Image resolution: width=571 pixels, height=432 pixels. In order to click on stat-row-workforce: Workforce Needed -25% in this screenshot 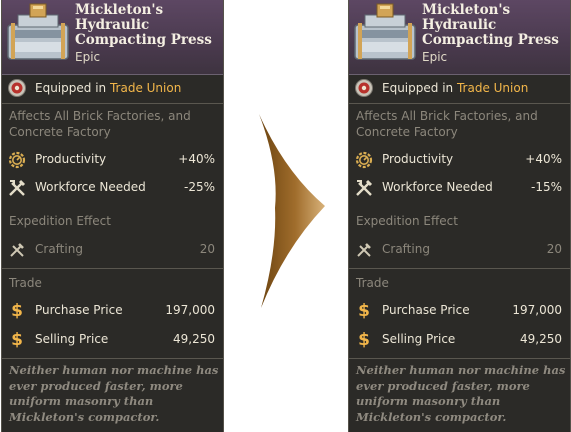, I will do `click(112, 188)`.